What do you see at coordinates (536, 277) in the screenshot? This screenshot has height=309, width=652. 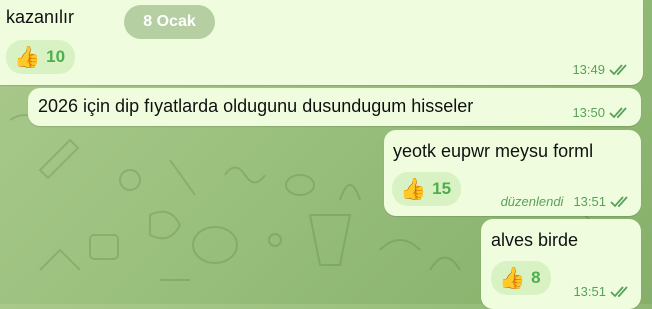 I see `reaction-count: 8` at bounding box center [536, 277].